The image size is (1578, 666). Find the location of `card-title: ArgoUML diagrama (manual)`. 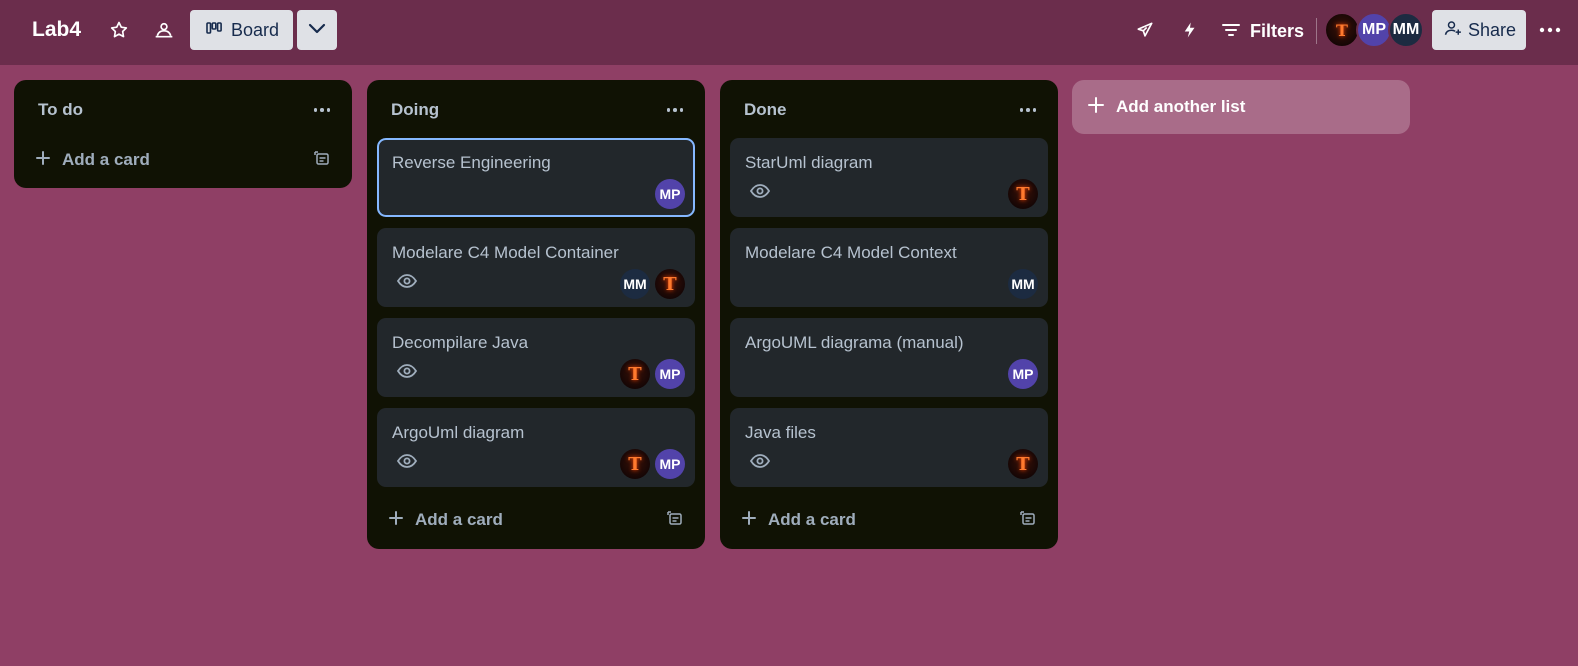

card-title: ArgoUML diagrama (manual) is located at coordinates (854, 342).